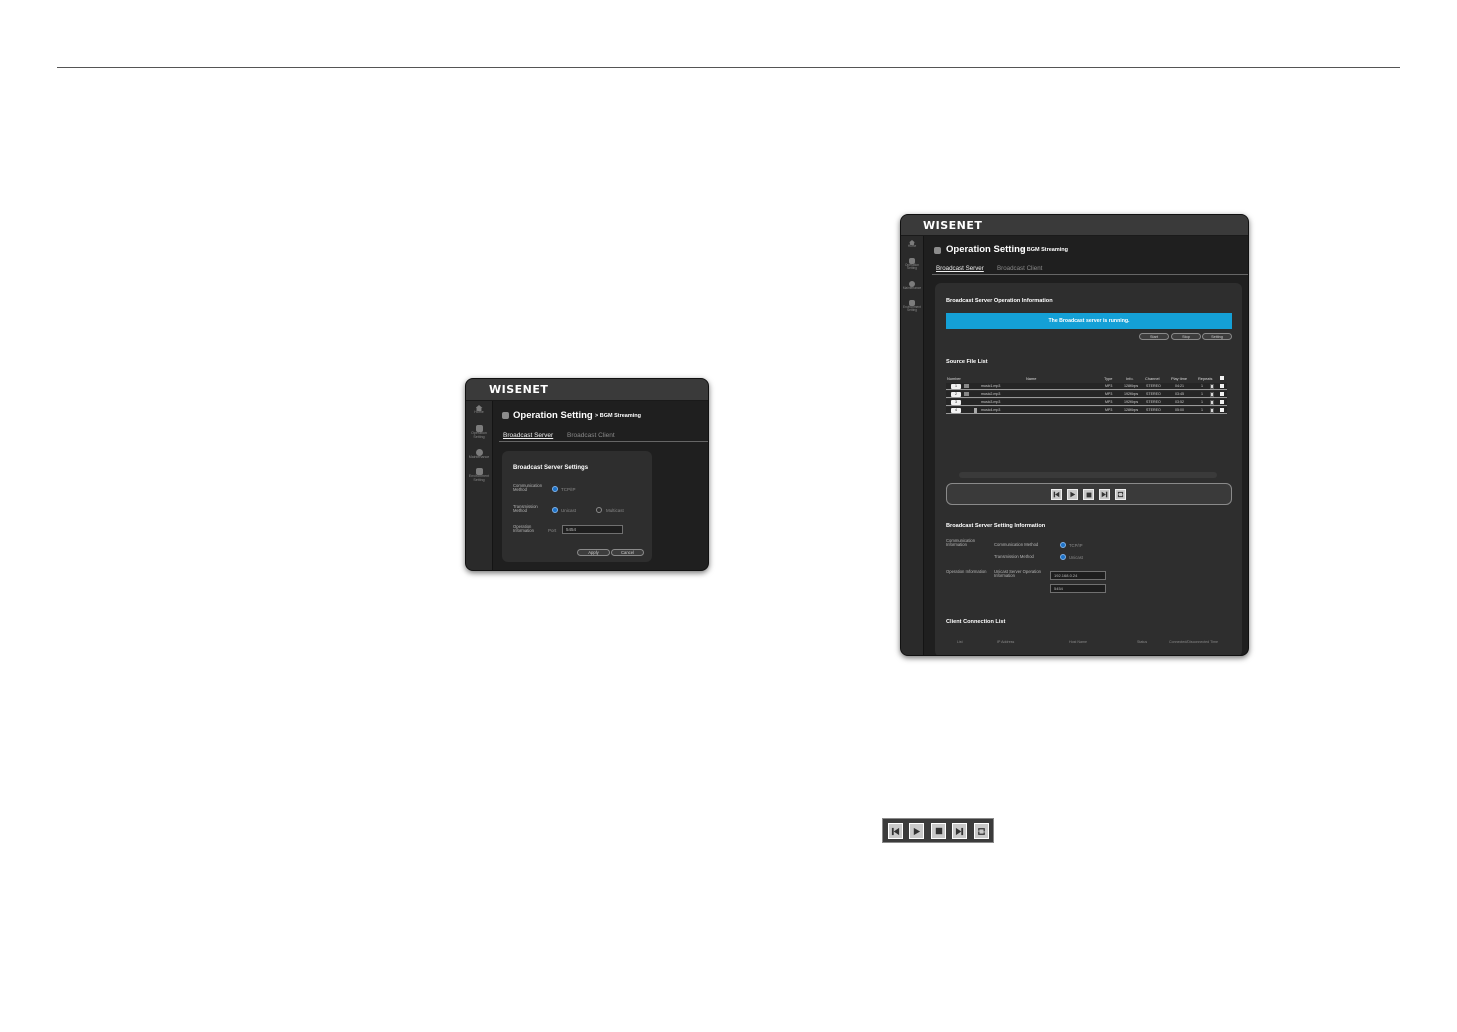 This screenshot has height=1032, width=1457. I want to click on tabs-divider, so click(603, 441).